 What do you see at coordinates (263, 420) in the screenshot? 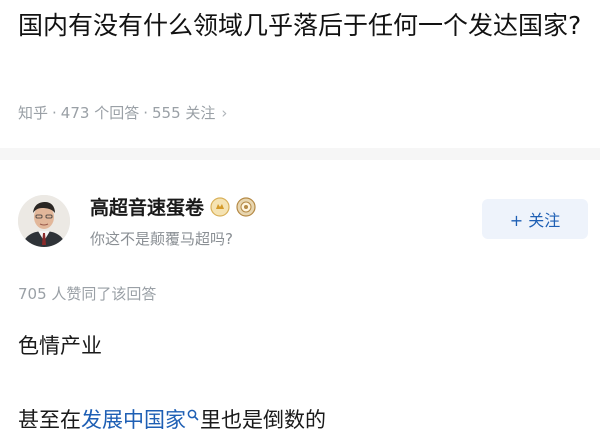
I see `answer-text: 里也是倒数的` at bounding box center [263, 420].